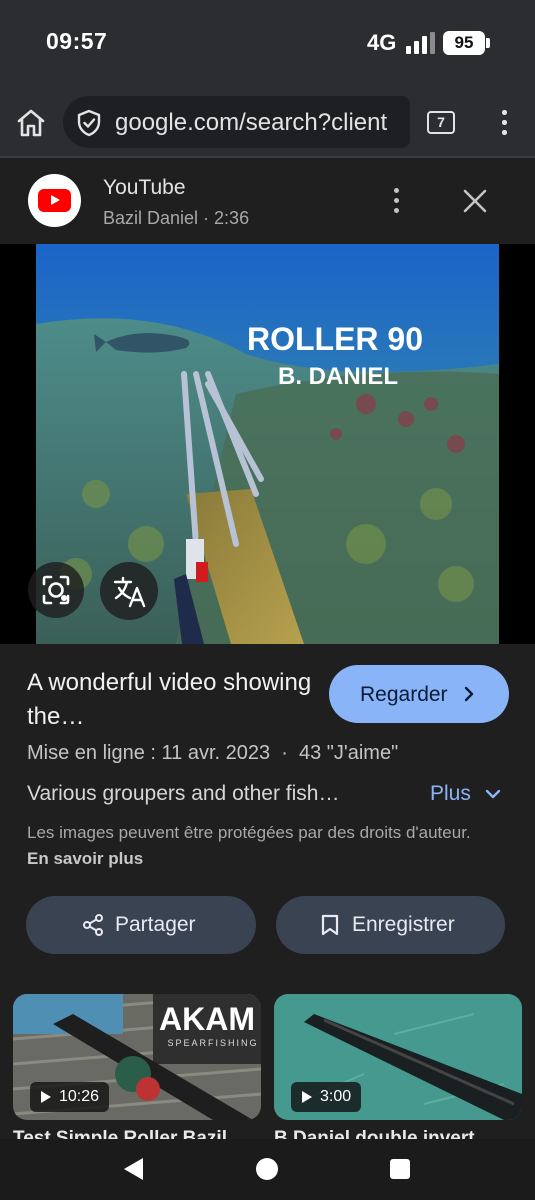 The height and width of the screenshot is (1200, 535). I want to click on signal-icon, so click(421, 43).